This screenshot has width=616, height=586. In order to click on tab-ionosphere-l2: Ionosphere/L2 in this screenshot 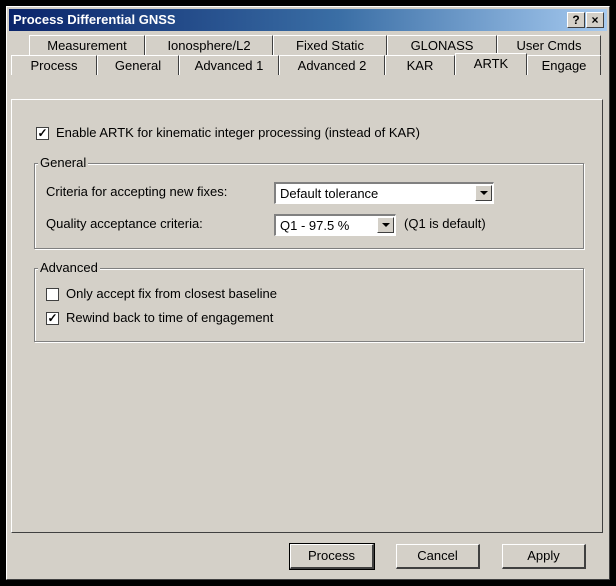, I will do `click(209, 45)`.